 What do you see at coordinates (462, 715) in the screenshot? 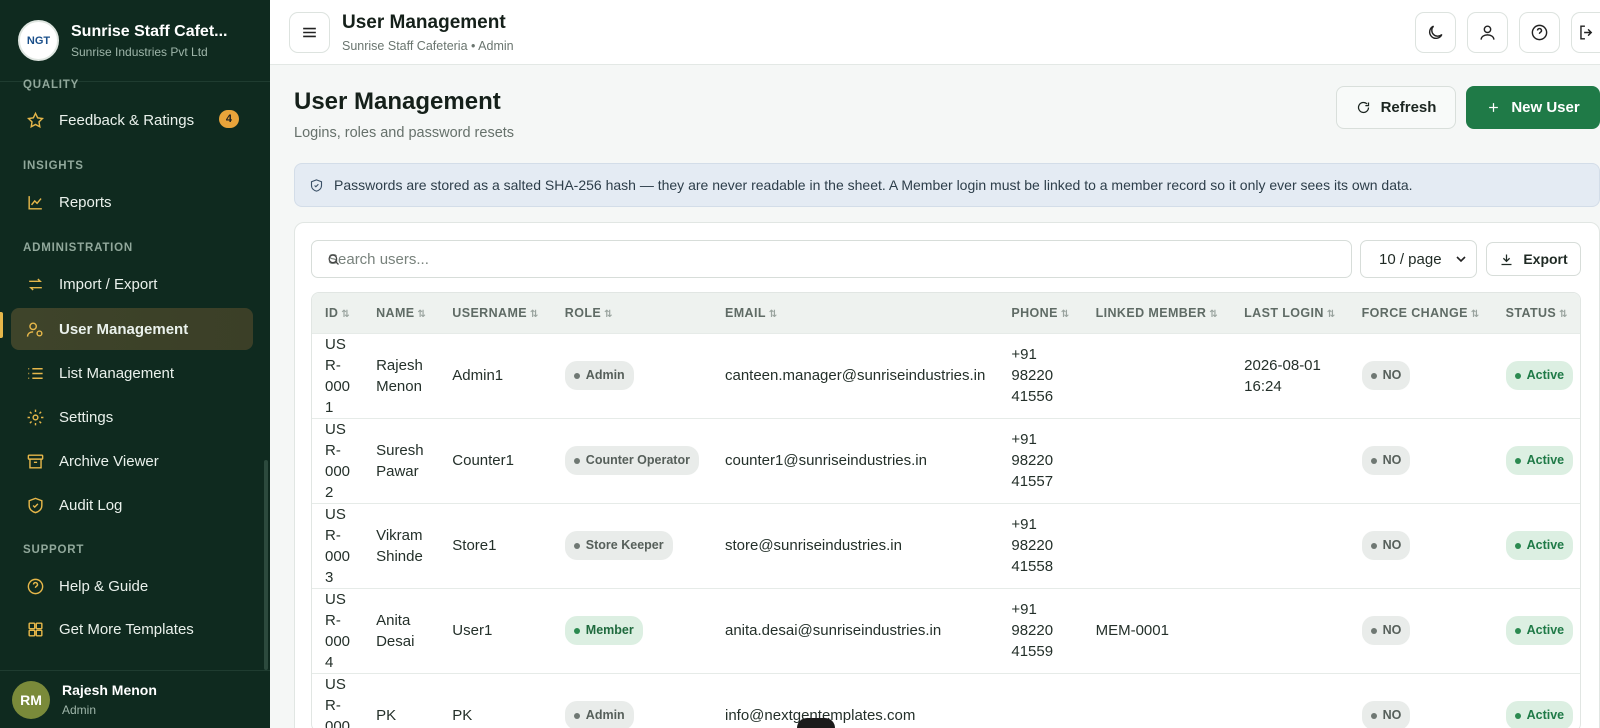
I see `cell-username: PK` at bounding box center [462, 715].